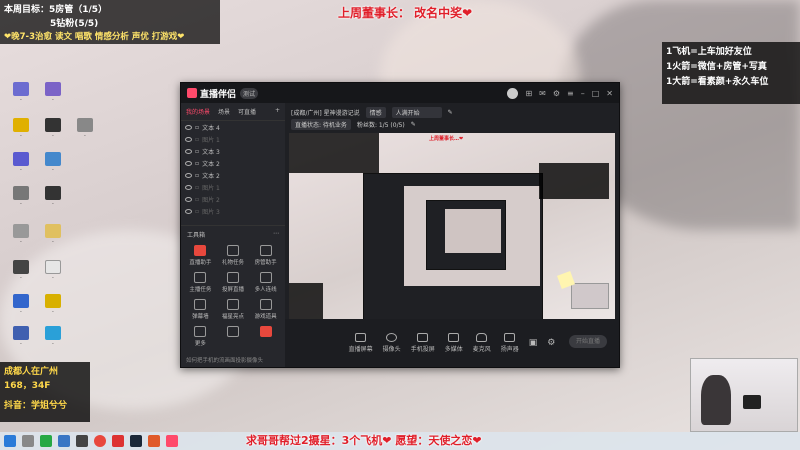 This screenshot has width=800, height=450. I want to click on live-companion-taskbar-icon, so click(172, 441).